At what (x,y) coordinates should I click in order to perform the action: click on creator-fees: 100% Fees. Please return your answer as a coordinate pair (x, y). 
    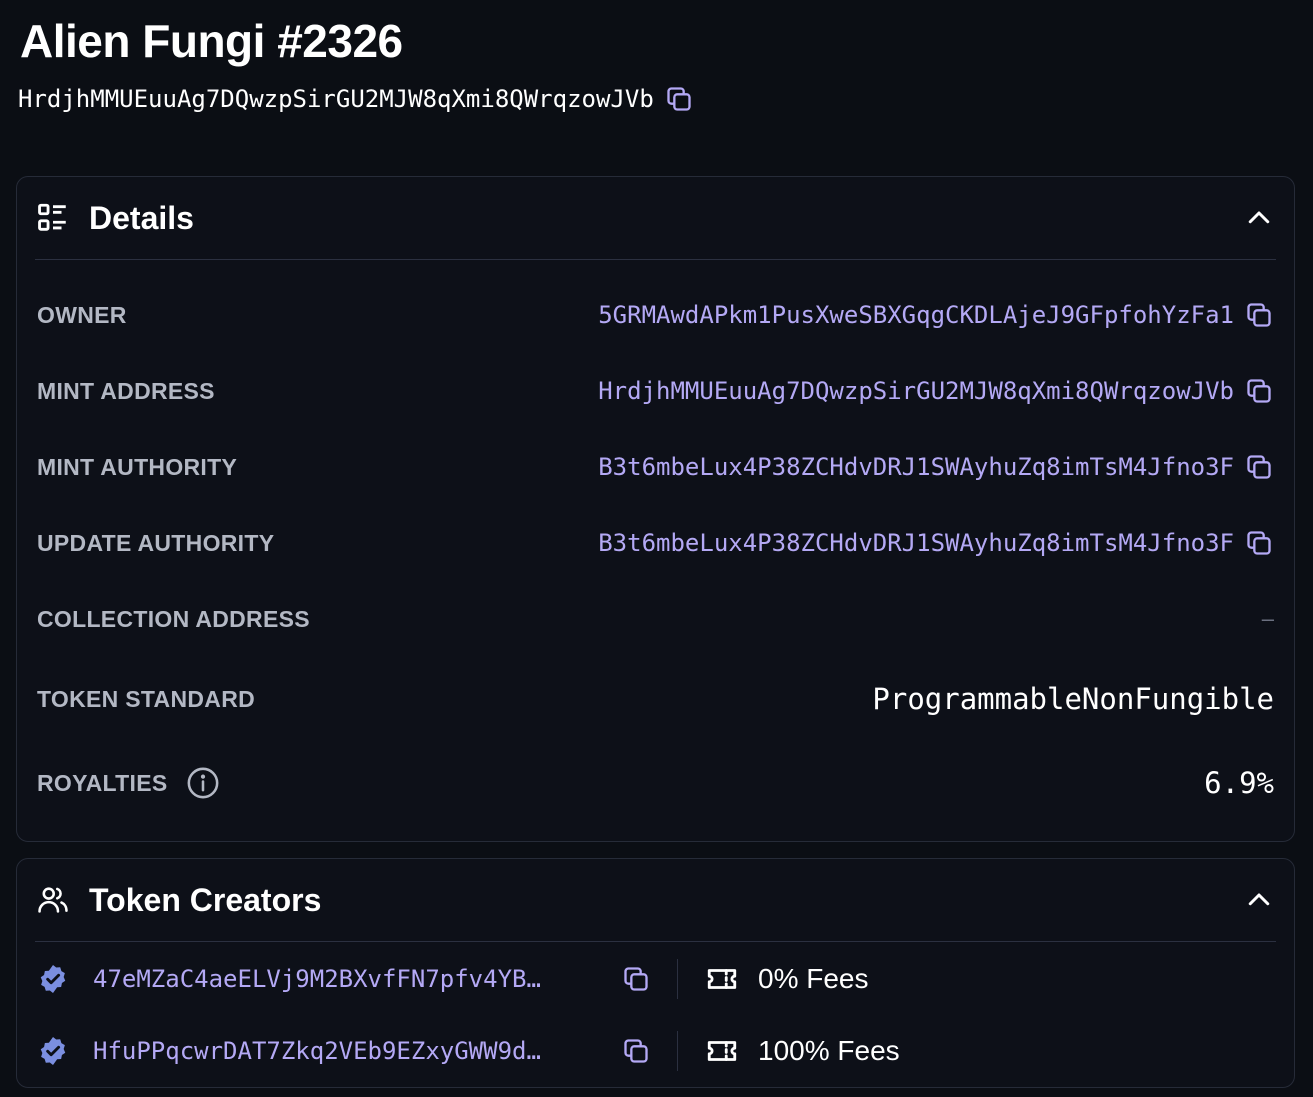
    Looking at the image, I should click on (829, 1050).